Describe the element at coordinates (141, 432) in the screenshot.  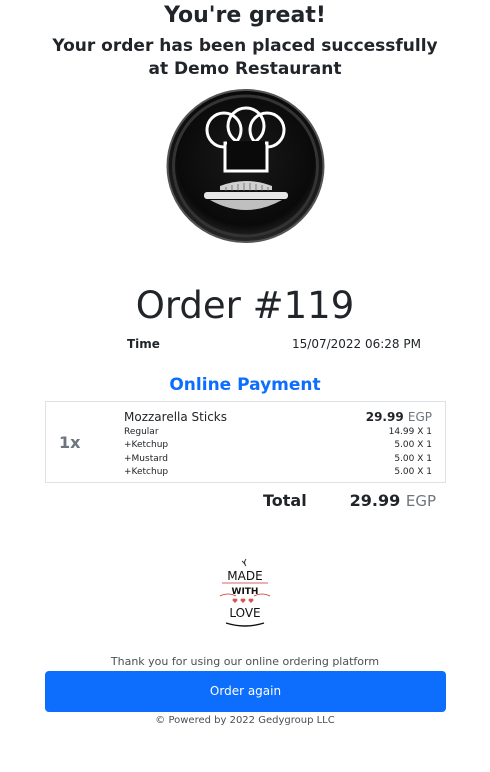
I see `item-option-label: Regular` at that location.